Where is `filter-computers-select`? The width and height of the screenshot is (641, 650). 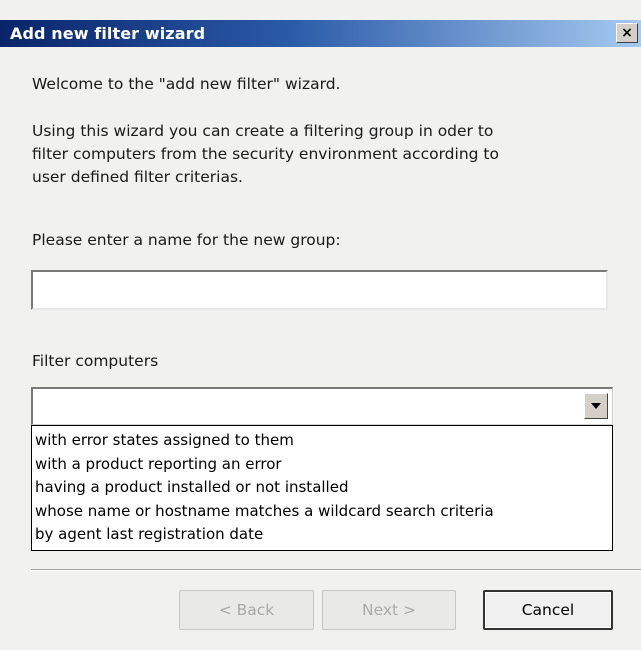 filter-computers-select is located at coordinates (322, 406).